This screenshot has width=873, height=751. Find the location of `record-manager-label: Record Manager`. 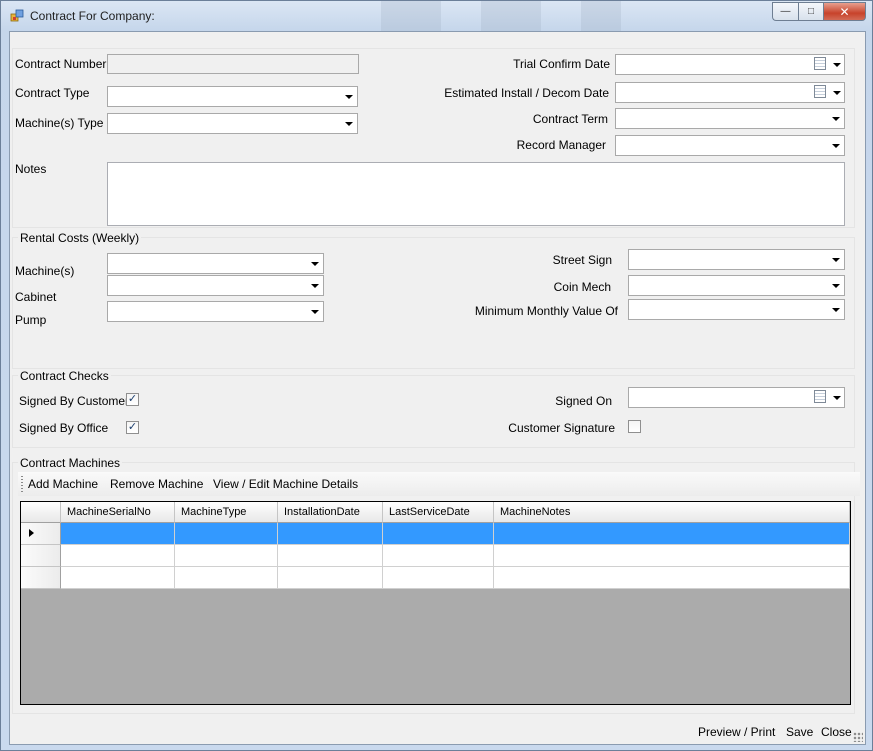

record-manager-label: Record Manager is located at coordinates (561, 145).